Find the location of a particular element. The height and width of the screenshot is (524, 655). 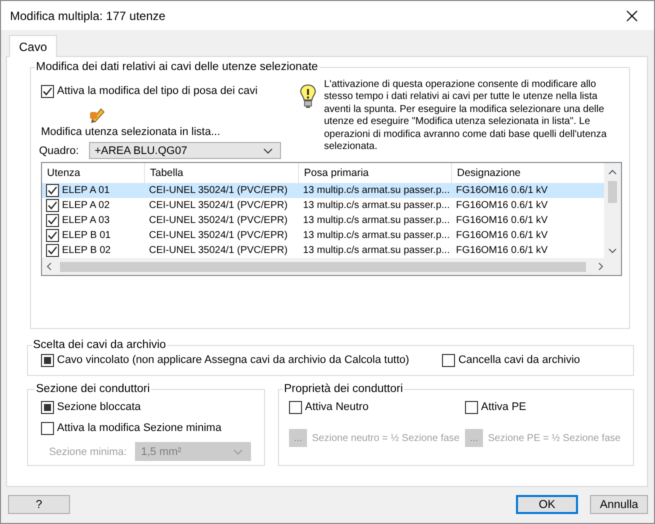

table-row: ELEP A 01 CEI-UNEL 35024/1 (PVC/EPR) 13 multip.c/s armat.su passer.p... FG16OM16 0.6/1 kV is located at coordinates (323, 190).